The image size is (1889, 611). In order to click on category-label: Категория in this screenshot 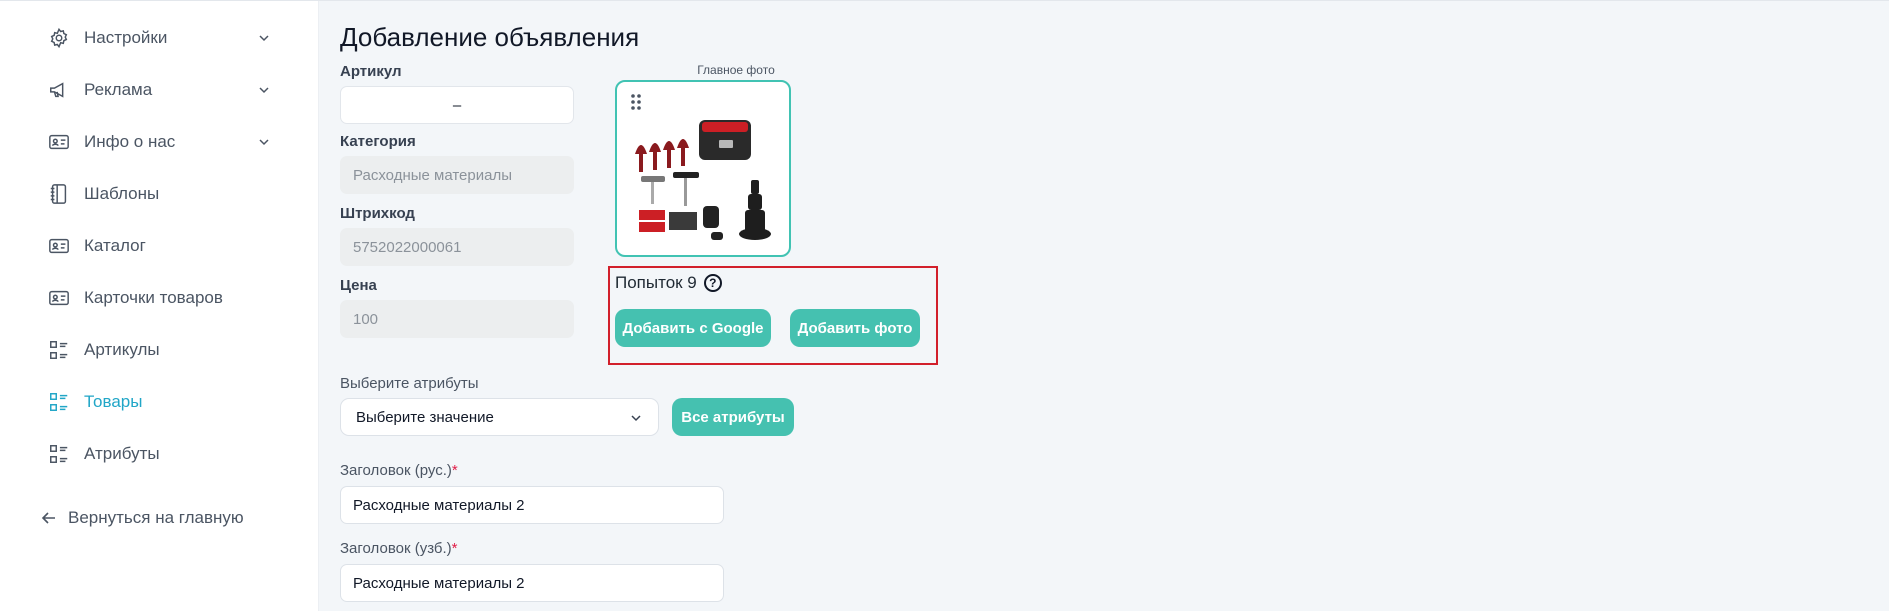, I will do `click(378, 141)`.